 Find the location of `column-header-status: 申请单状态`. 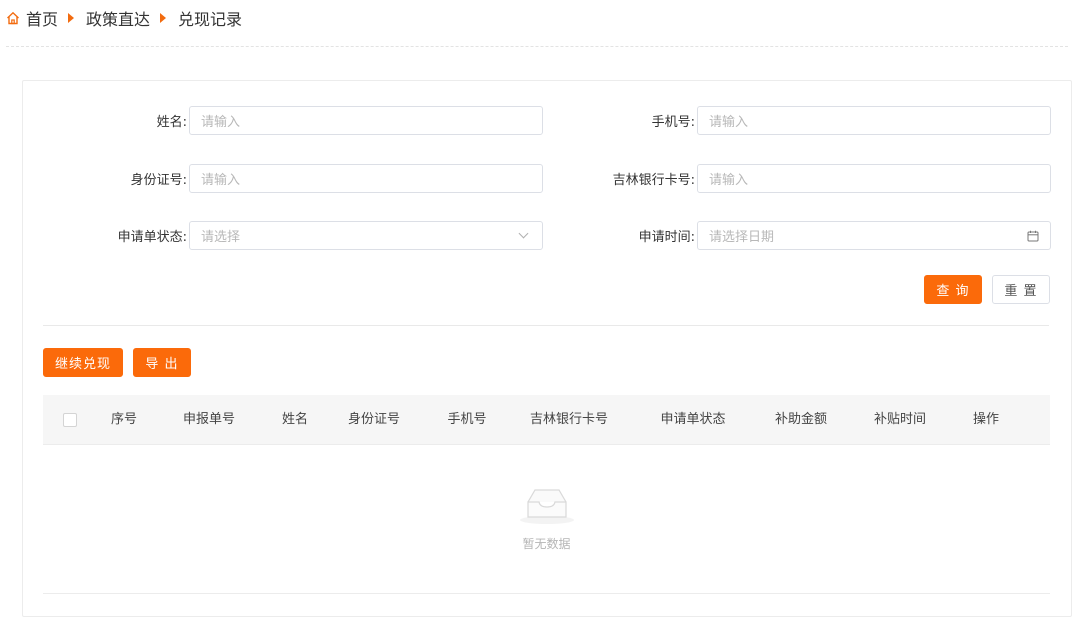

column-header-status: 申请单状态 is located at coordinates (693, 419).